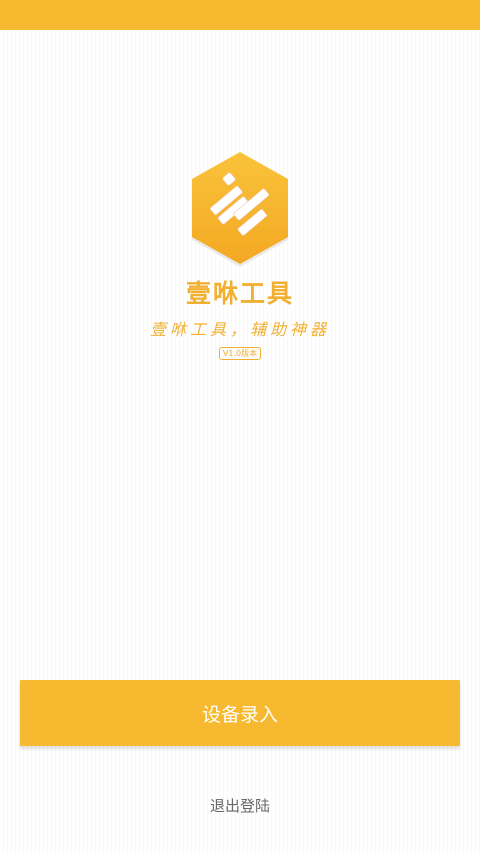 The image size is (480, 853). Describe the element at coordinates (240, 208) in the screenshot. I see `app-logo-icon` at that location.